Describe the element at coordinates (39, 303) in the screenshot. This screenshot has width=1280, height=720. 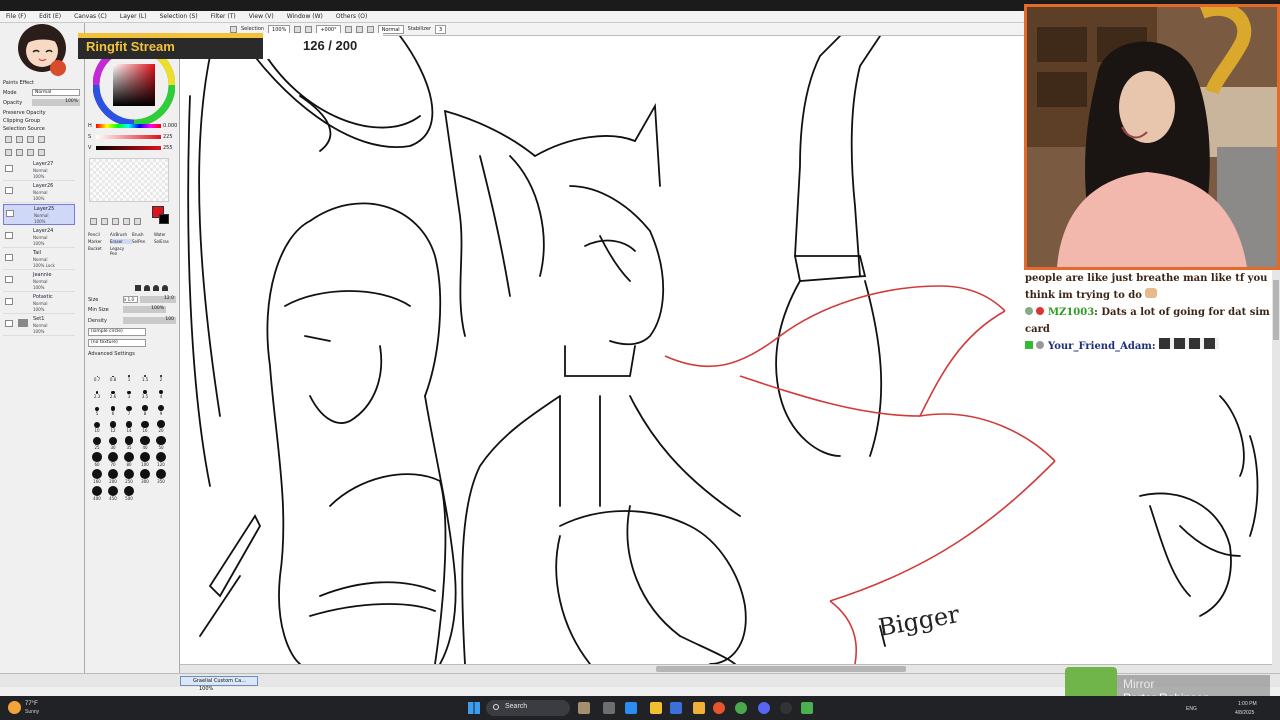
I see `layer-item: Potastic Normal 100%` at that location.